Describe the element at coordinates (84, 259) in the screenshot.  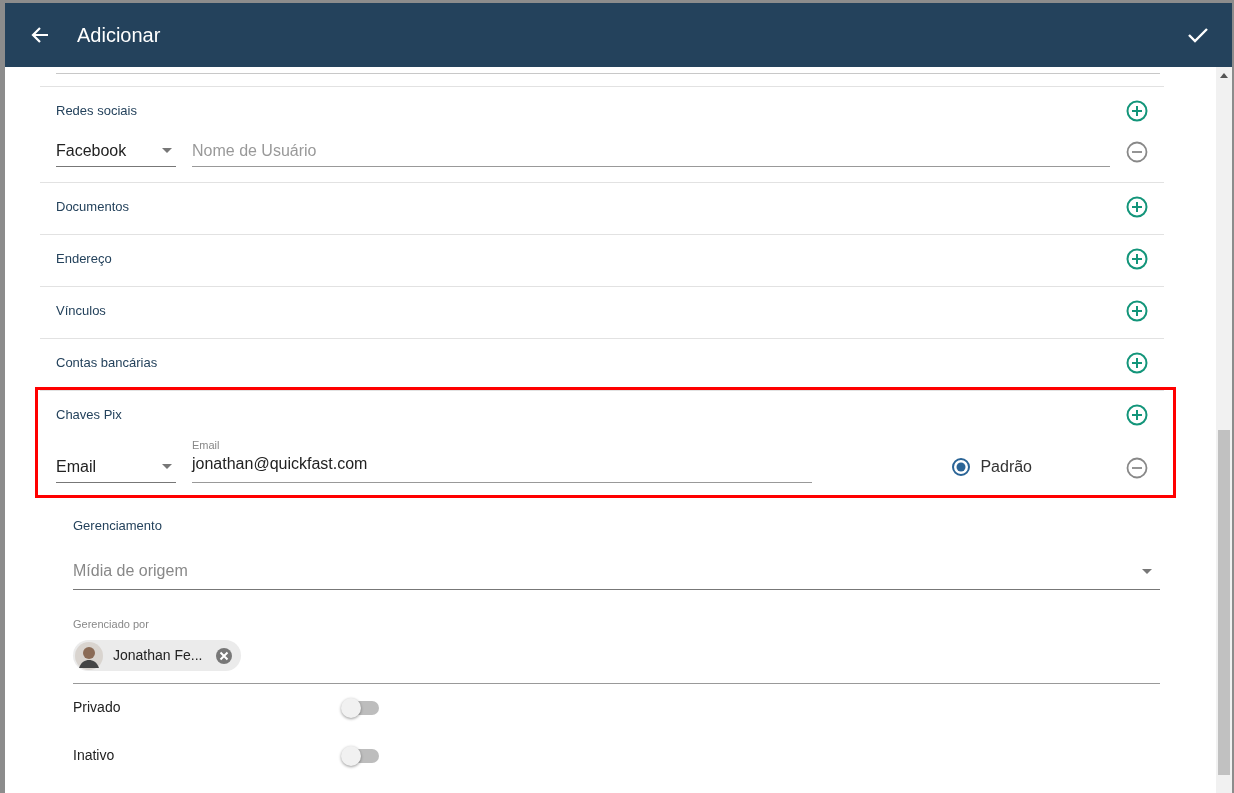
I see `section-title: Endereço` at that location.